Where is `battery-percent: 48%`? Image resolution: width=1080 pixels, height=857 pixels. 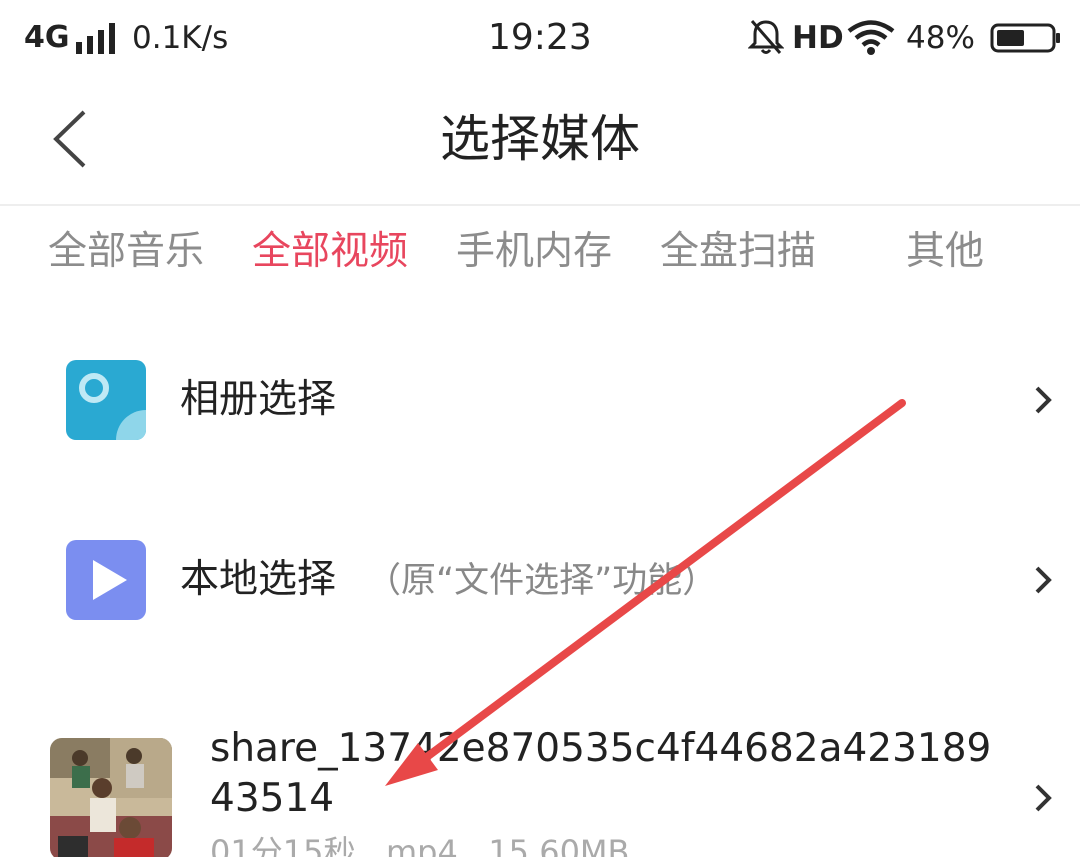
battery-percent: 48% is located at coordinates (940, 38).